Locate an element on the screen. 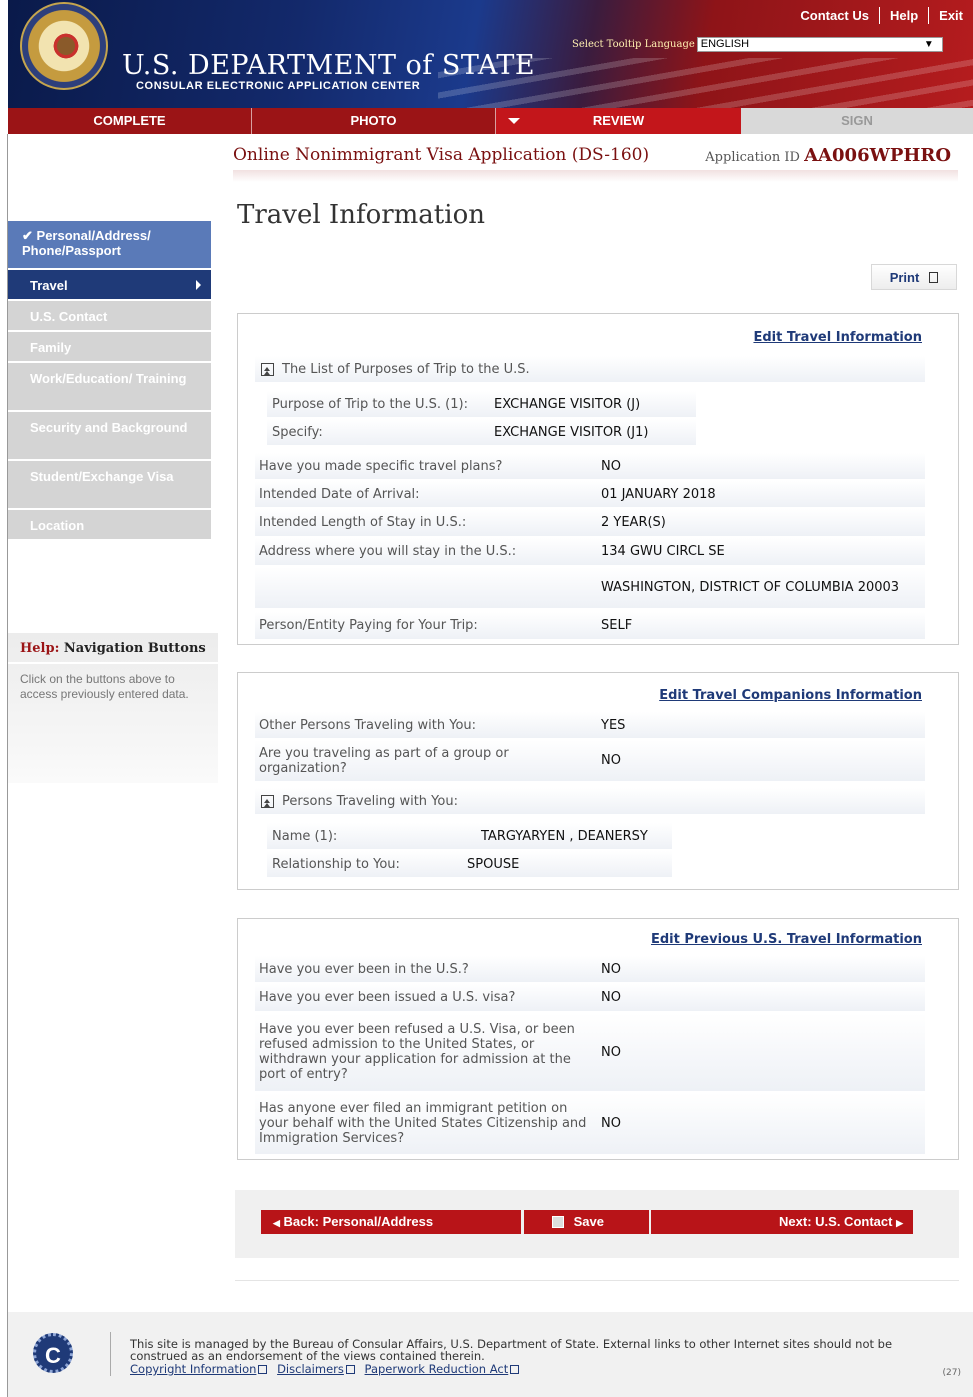 The height and width of the screenshot is (1397, 973). dropdown-arrow-icon: ▼ is located at coordinates (928, 44).